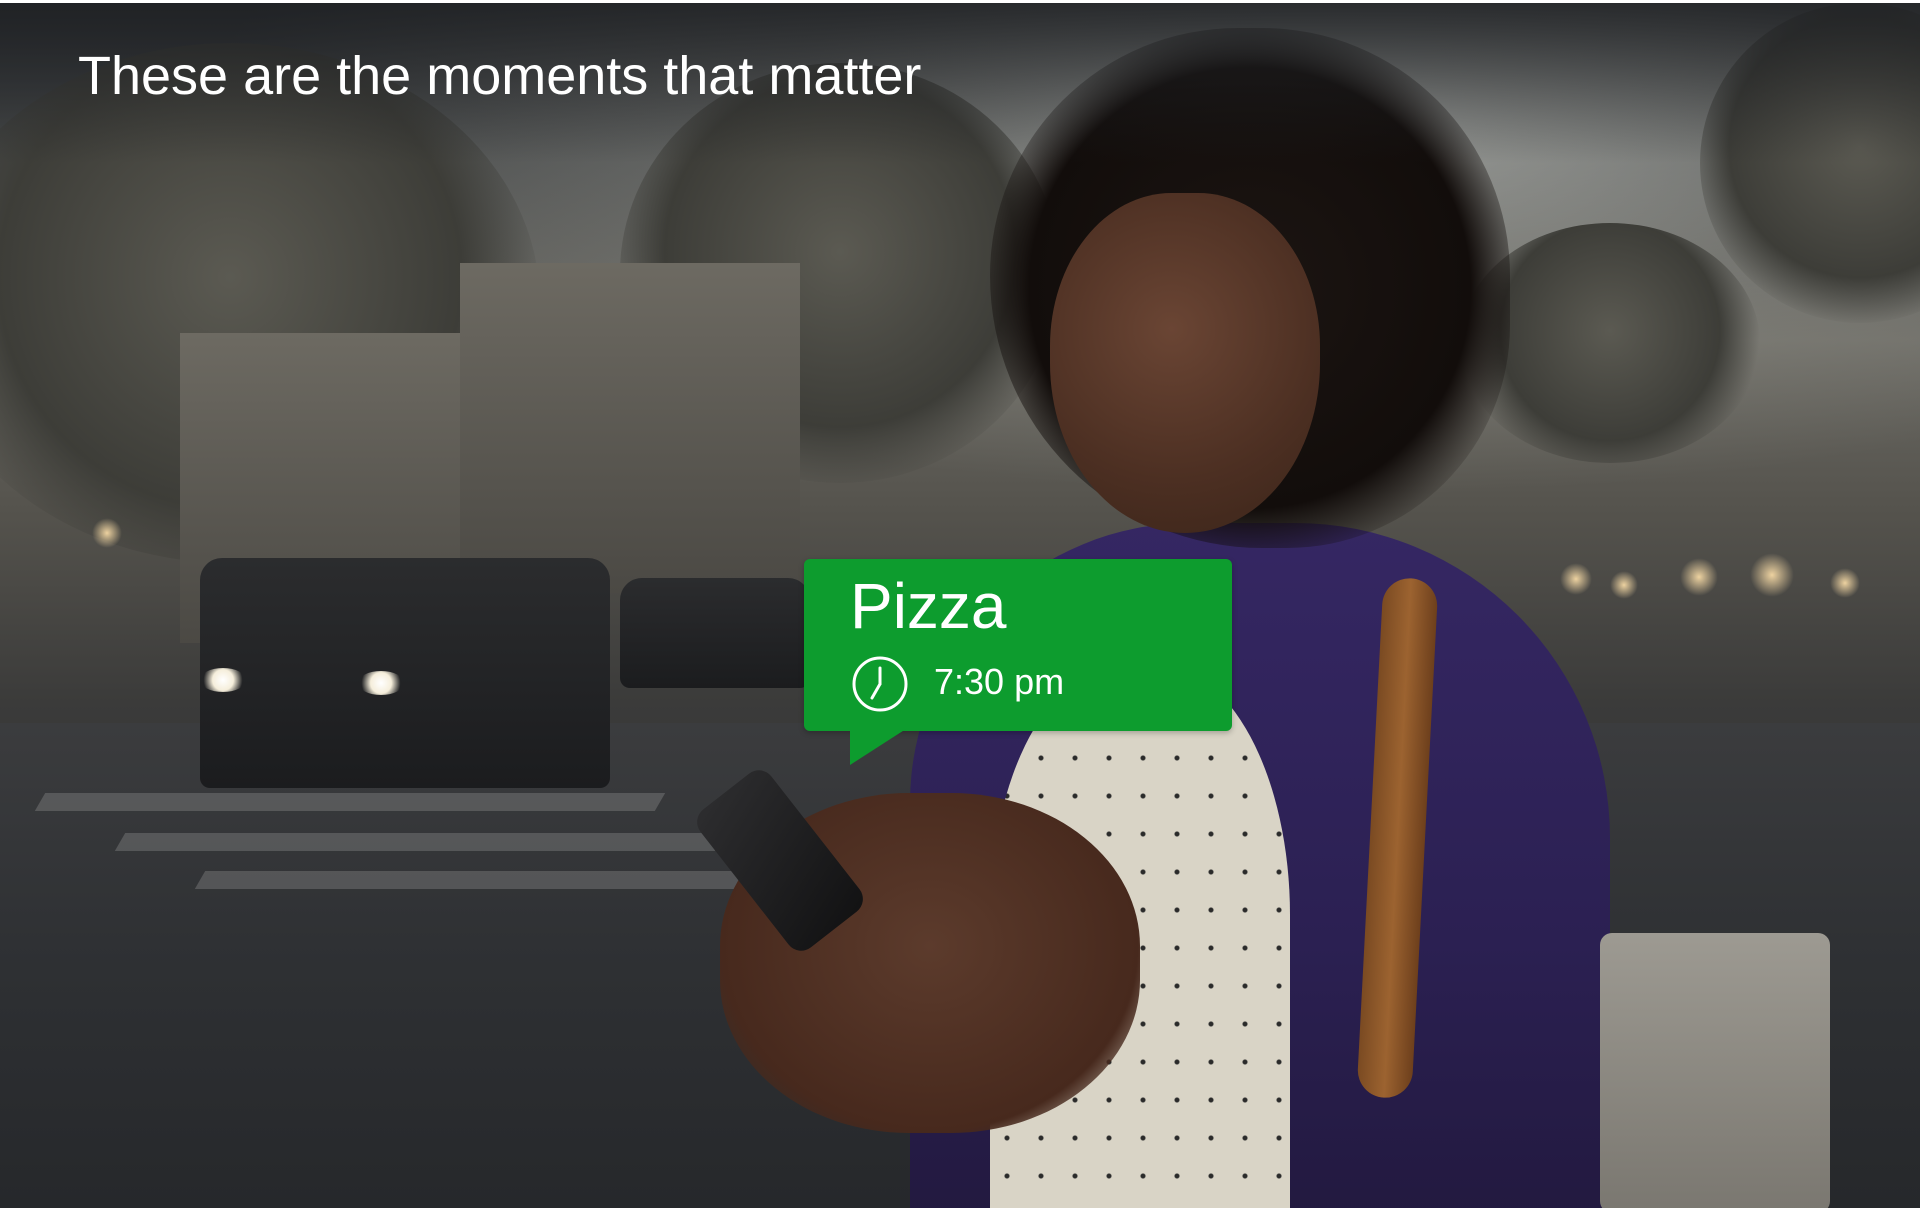 This screenshot has height=1211, width=1920. What do you see at coordinates (715, 633) in the screenshot?
I see `parked-car` at bounding box center [715, 633].